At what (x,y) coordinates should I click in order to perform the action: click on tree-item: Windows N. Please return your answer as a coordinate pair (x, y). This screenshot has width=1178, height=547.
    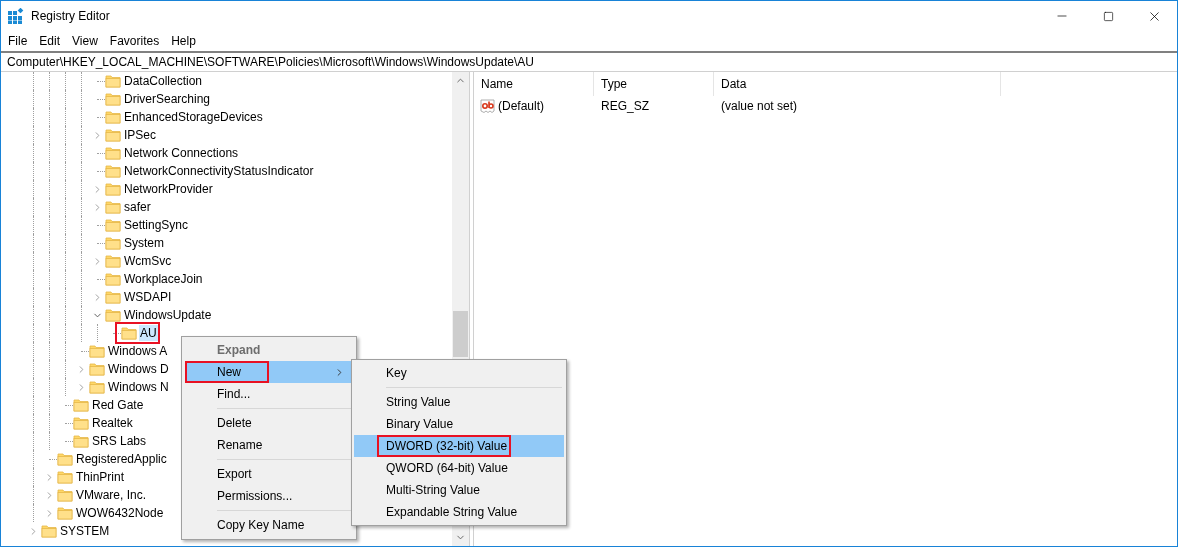
    Looking at the image, I should click on (138, 387).